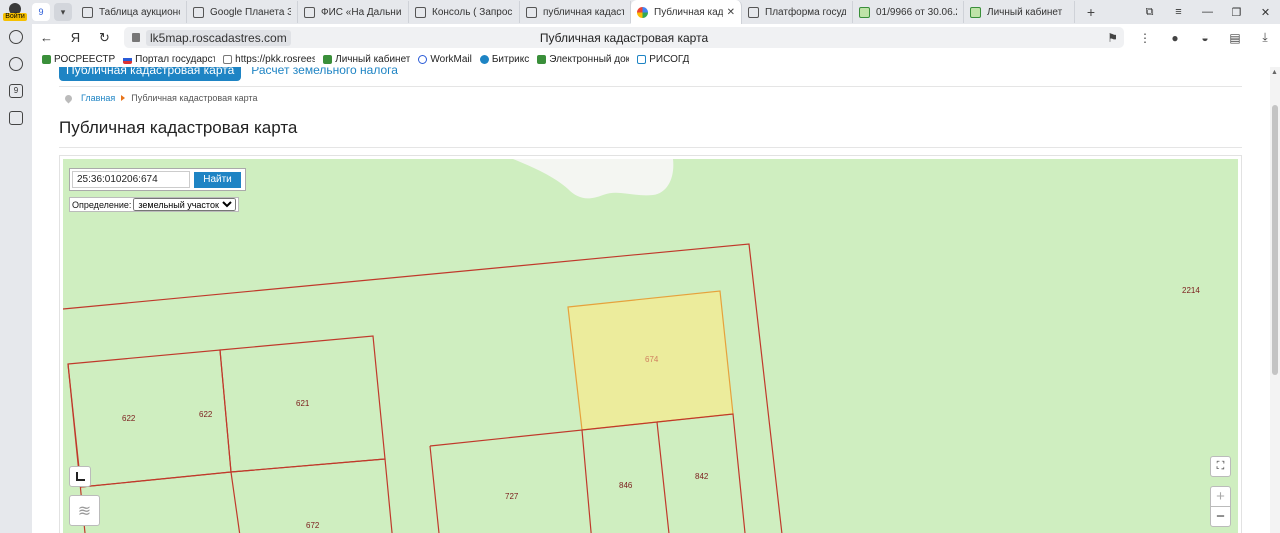 The image size is (1280, 533). I want to click on tab-console-requests: Консоль ( Запросы ), so click(464, 12).